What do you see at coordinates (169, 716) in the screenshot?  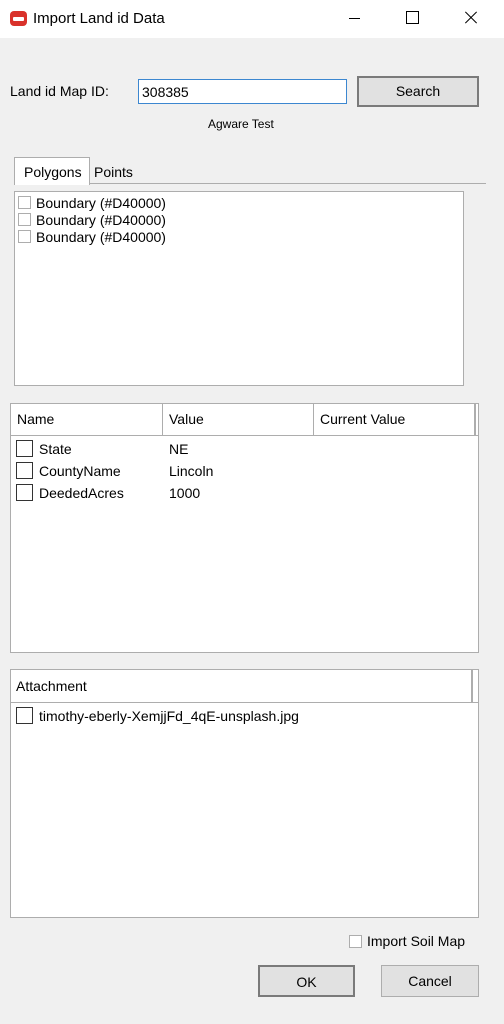 I see `attachment-filename: timothy-eberly-XemjjFd_4qE-unsplash.jpg` at bounding box center [169, 716].